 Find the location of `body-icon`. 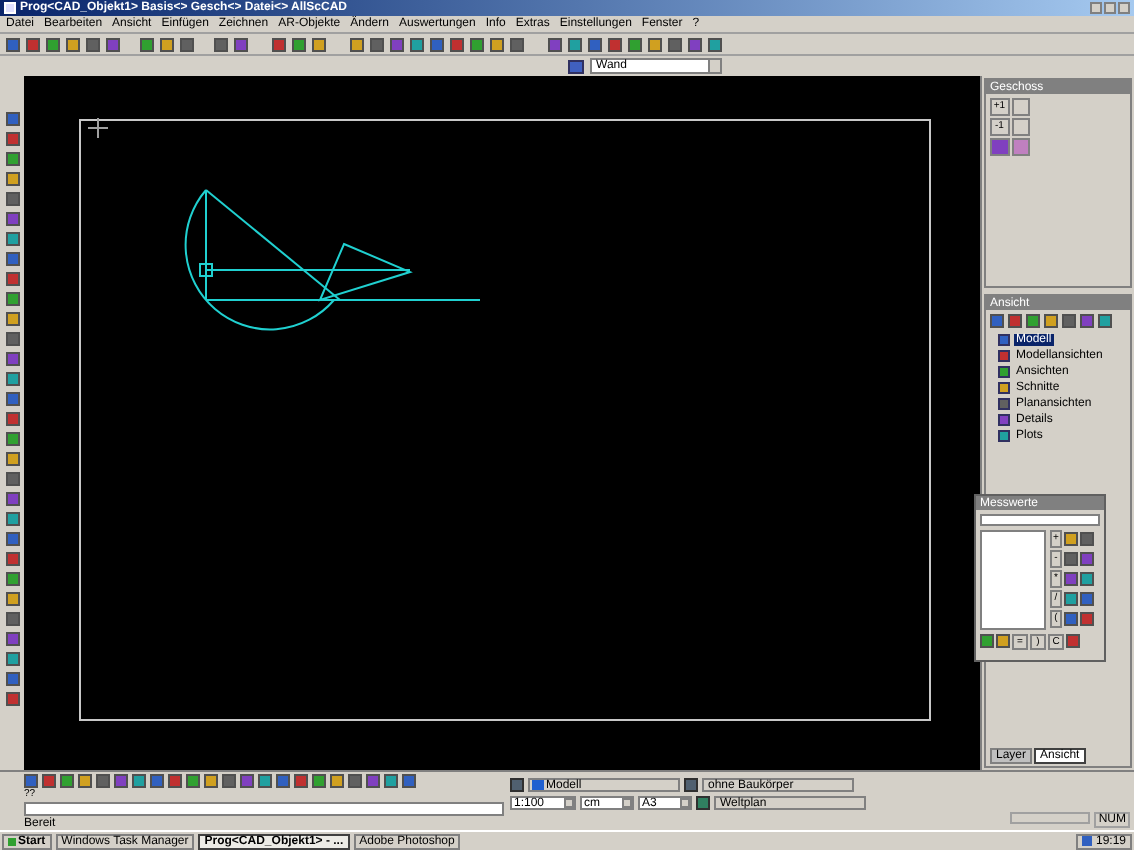

body-icon is located at coordinates (691, 785).